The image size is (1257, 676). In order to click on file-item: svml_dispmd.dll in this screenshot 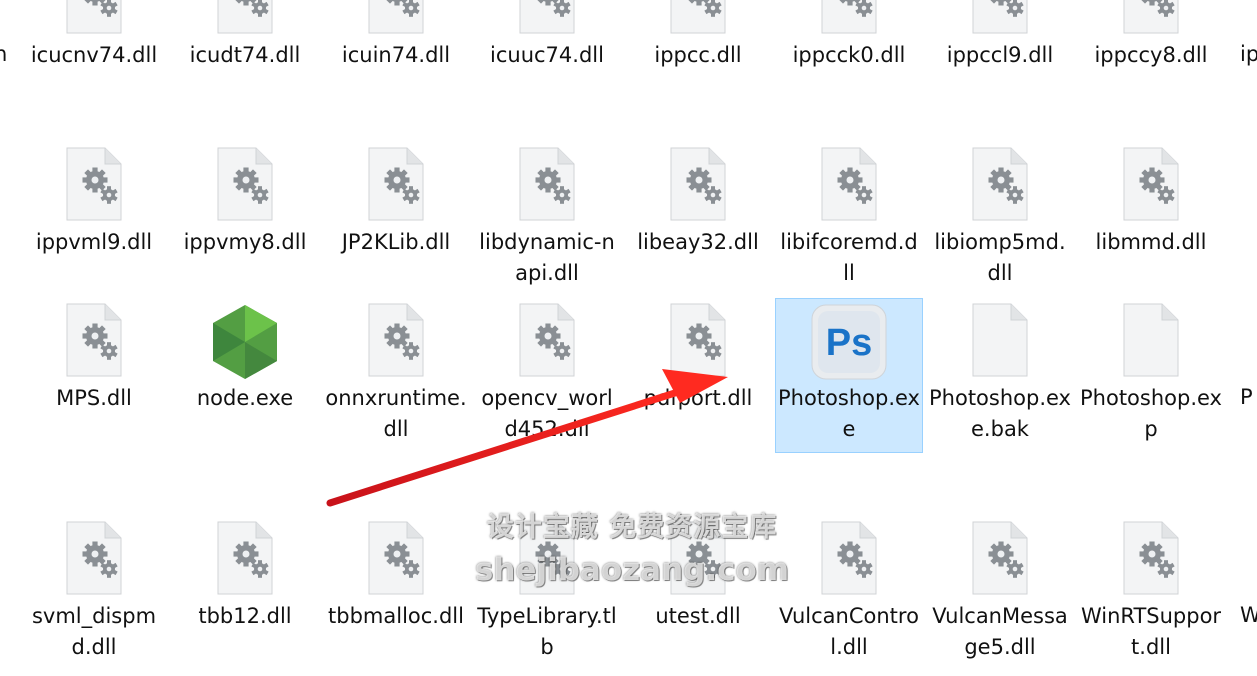, I will do `click(94, 593)`.